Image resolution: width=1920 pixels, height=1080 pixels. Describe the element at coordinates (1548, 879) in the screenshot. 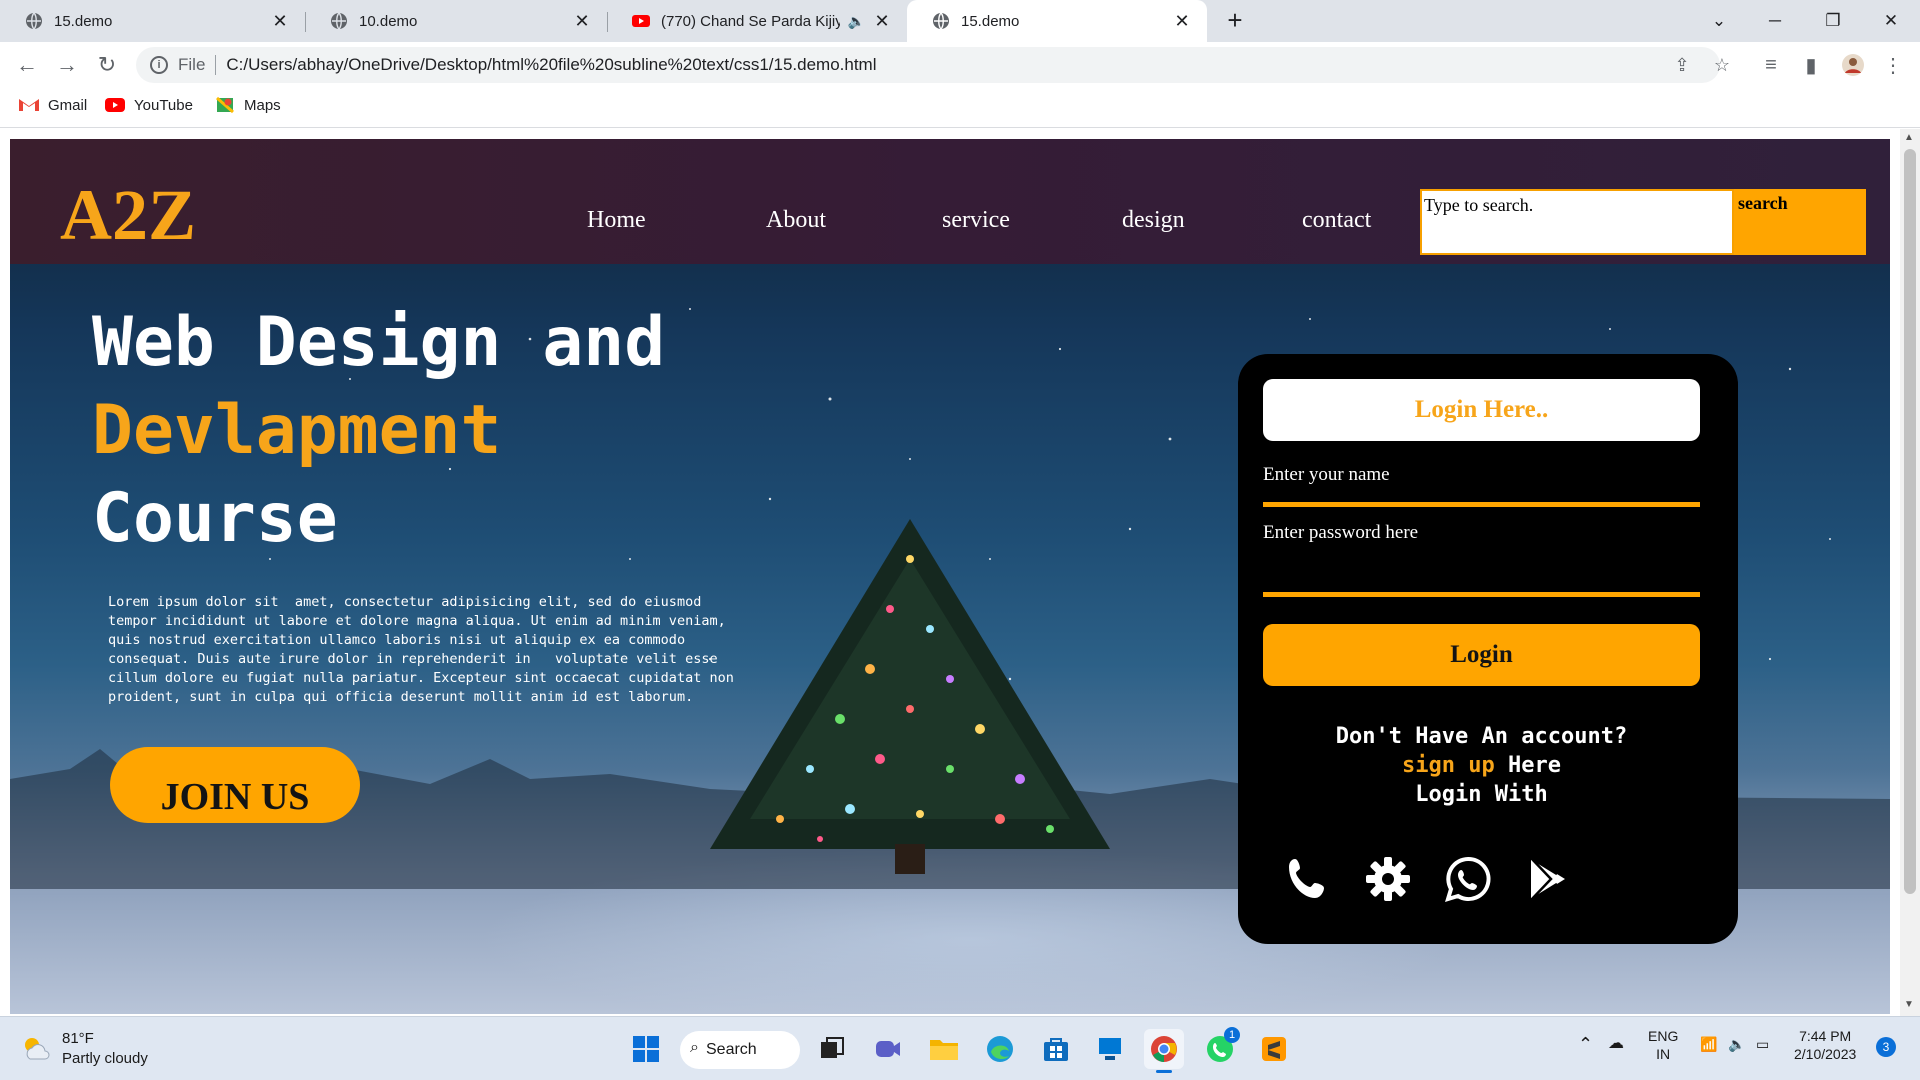

I see `play-store-icon` at that location.